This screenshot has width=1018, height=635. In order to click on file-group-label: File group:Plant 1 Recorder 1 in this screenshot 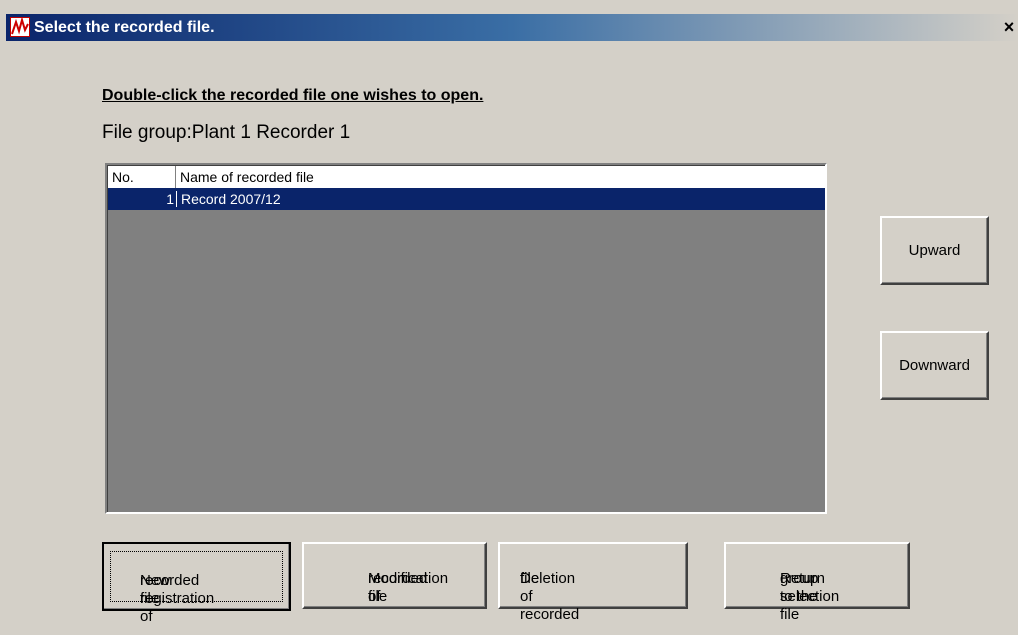, I will do `click(226, 132)`.